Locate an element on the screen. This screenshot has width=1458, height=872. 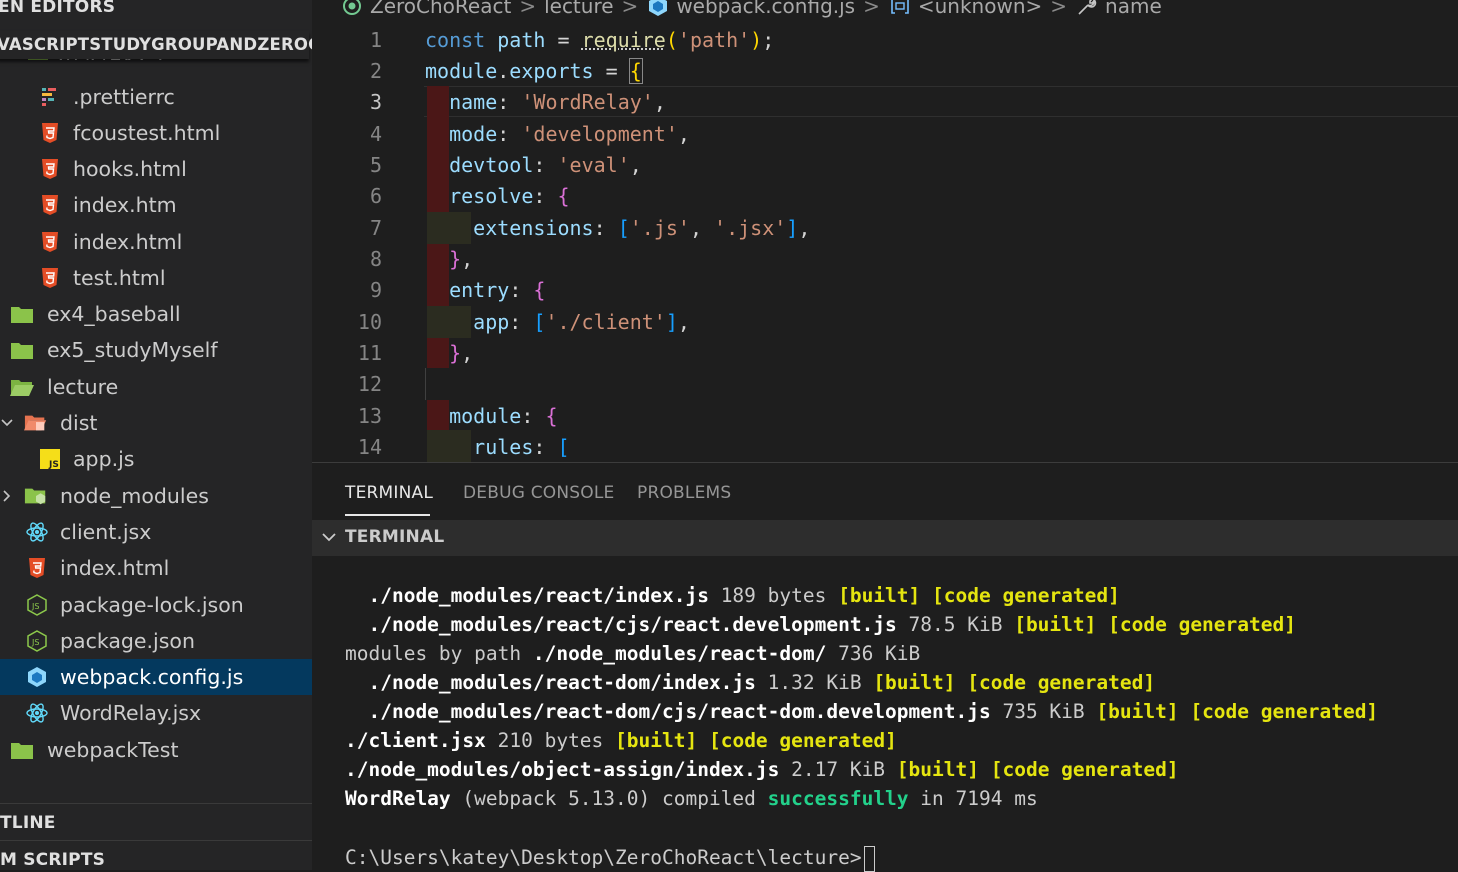
breadcrumb-label: <unknown> is located at coordinates (980, 9).